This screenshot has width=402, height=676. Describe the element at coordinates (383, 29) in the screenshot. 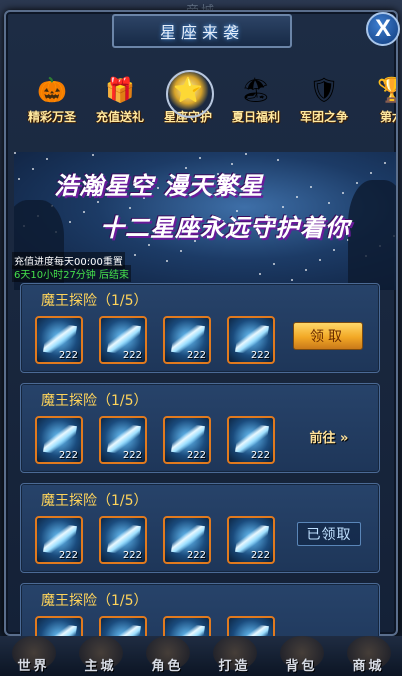

I see `close-button: X` at that location.